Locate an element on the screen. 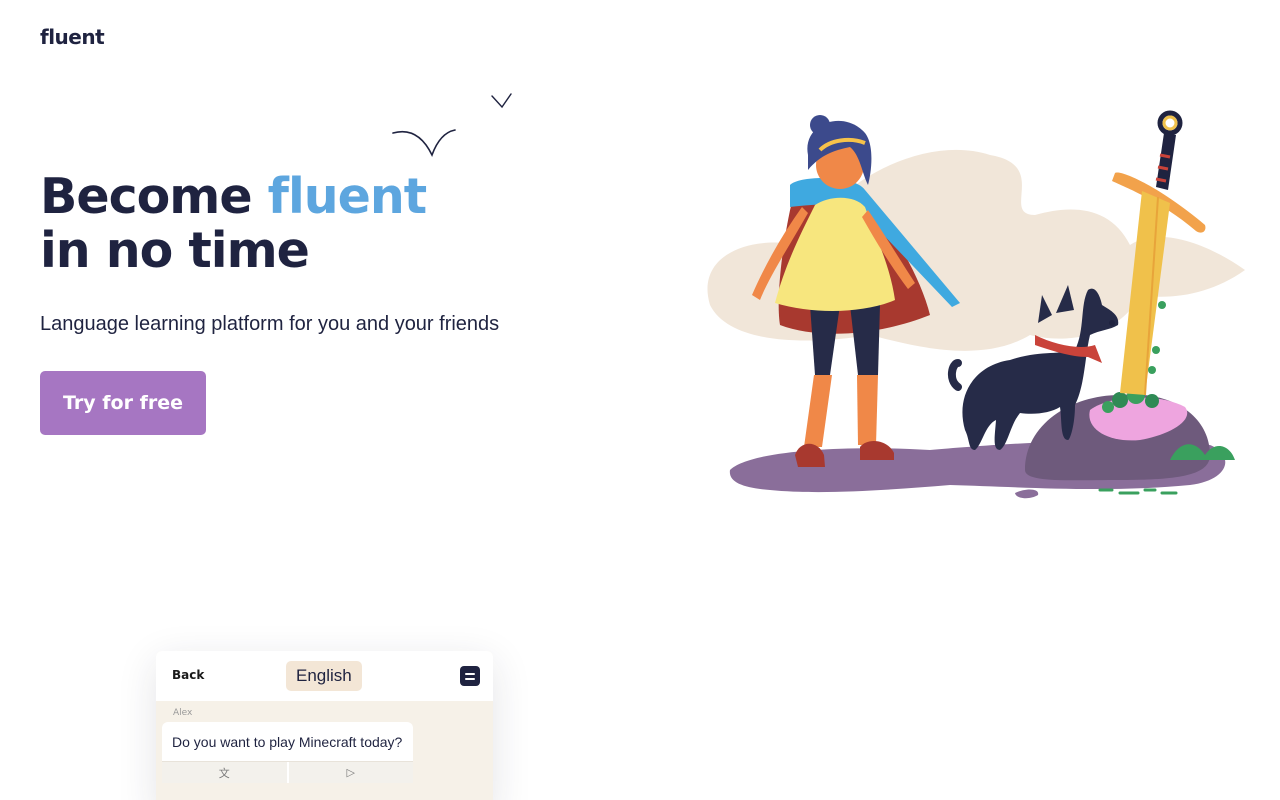 The height and width of the screenshot is (800, 1280). back-button: Back is located at coordinates (188, 675).